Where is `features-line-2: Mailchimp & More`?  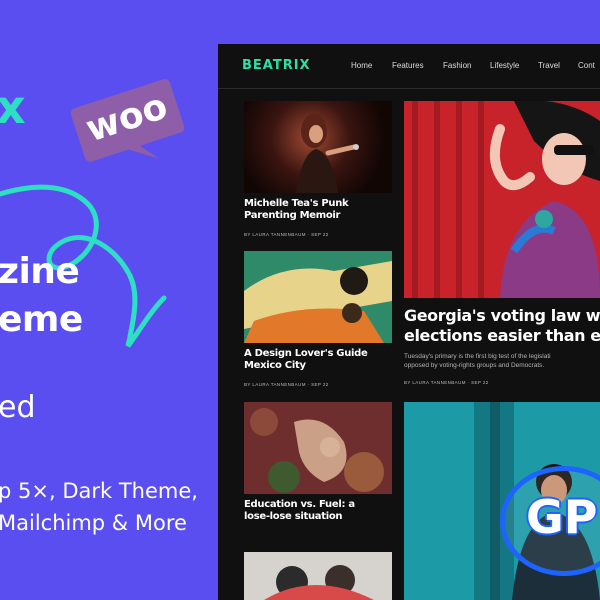
features-line-2: Mailchimp & More is located at coordinates (93, 523).